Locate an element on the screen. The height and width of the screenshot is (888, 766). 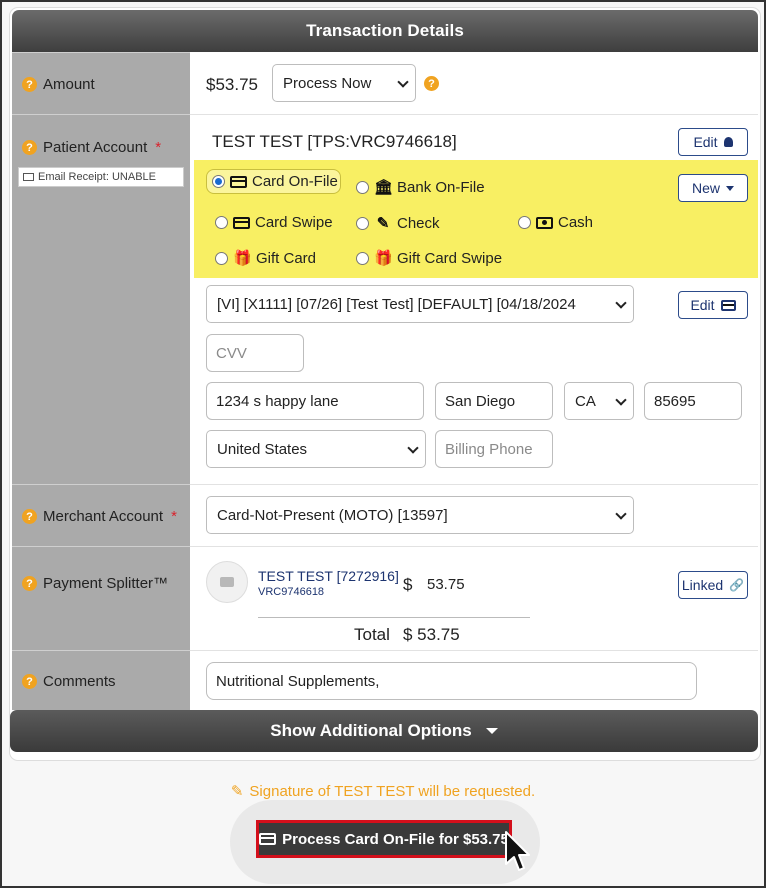
city-value: San Diego is located at coordinates (480, 401).